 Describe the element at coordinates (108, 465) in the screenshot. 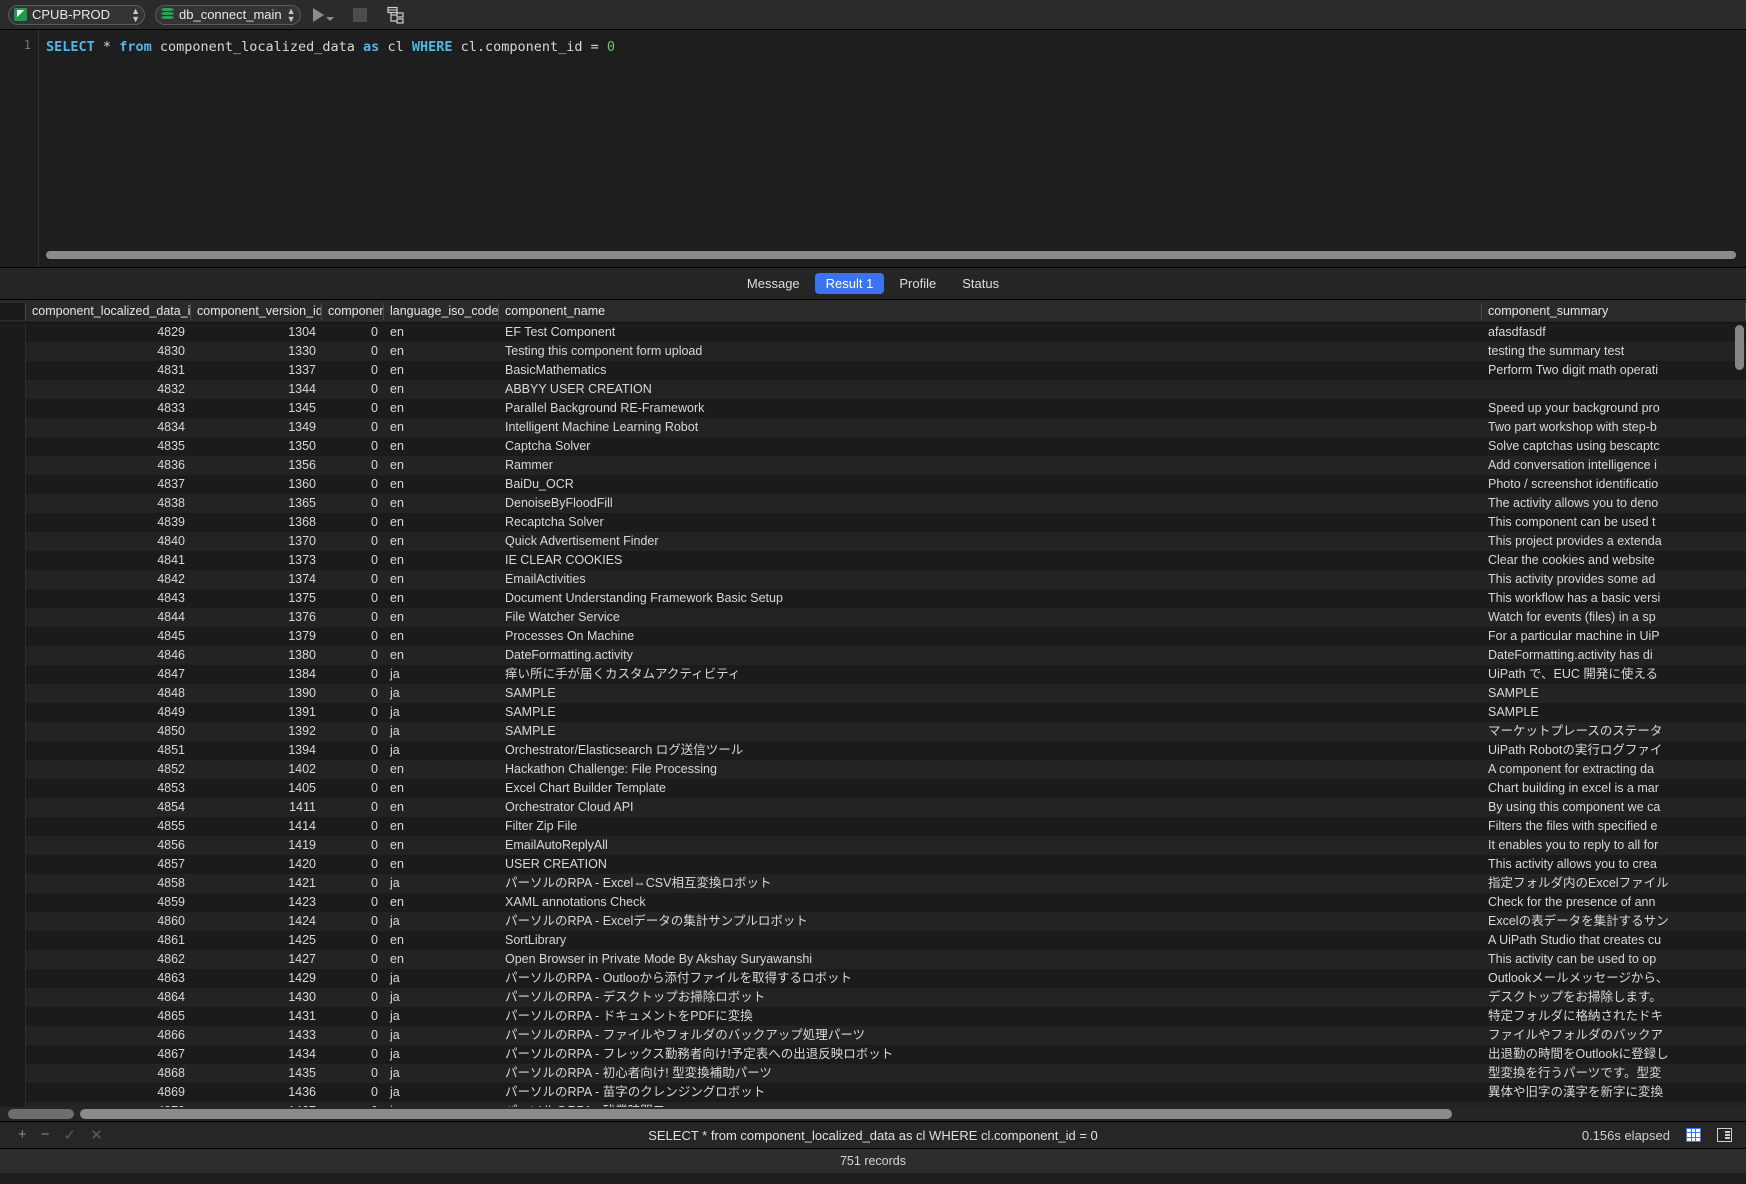

I see `cell-component_localized_data_id: 4836` at that location.